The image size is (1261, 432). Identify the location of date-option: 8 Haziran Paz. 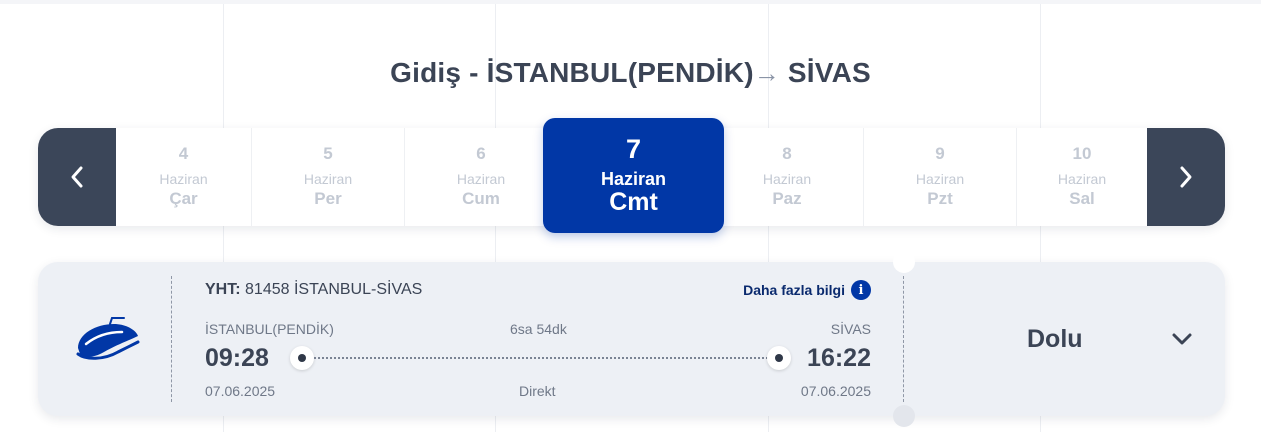
(786, 177).